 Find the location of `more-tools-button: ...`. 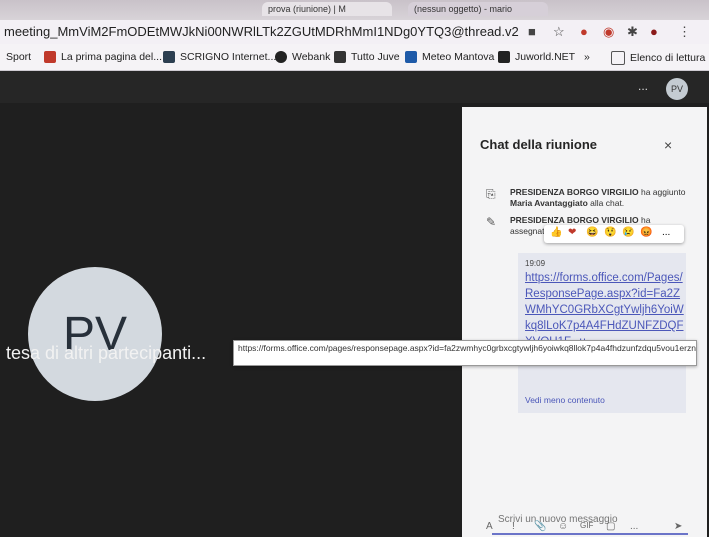

more-tools-button: ... is located at coordinates (634, 526).